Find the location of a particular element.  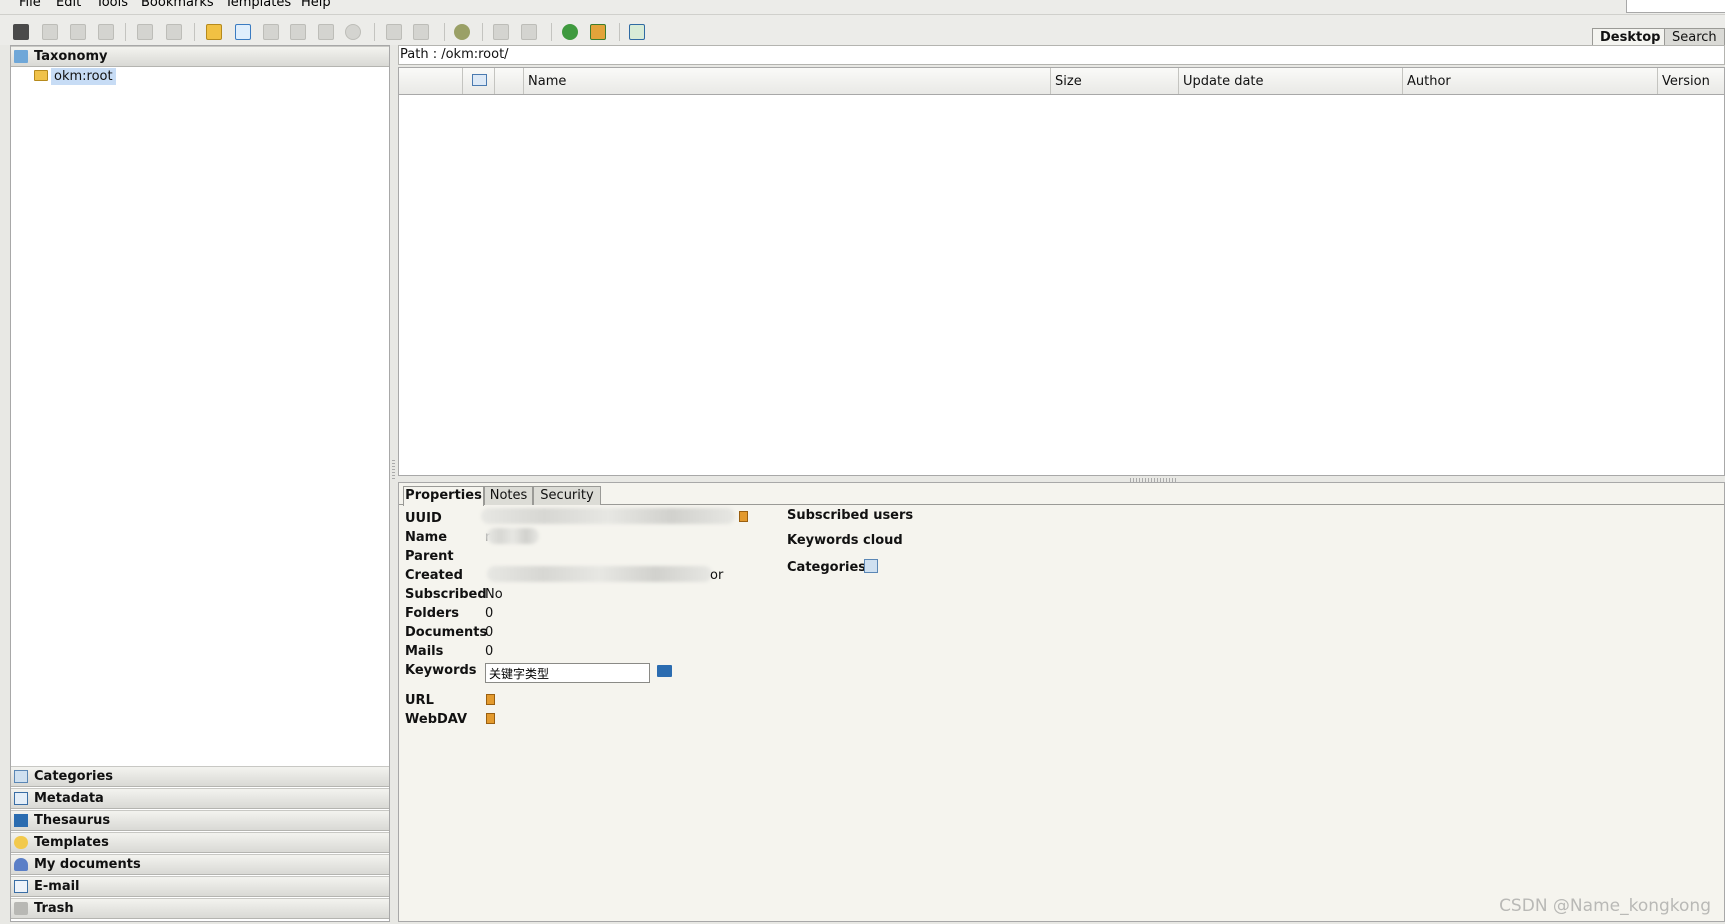

stack-header-label: Trash is located at coordinates (54, 908).